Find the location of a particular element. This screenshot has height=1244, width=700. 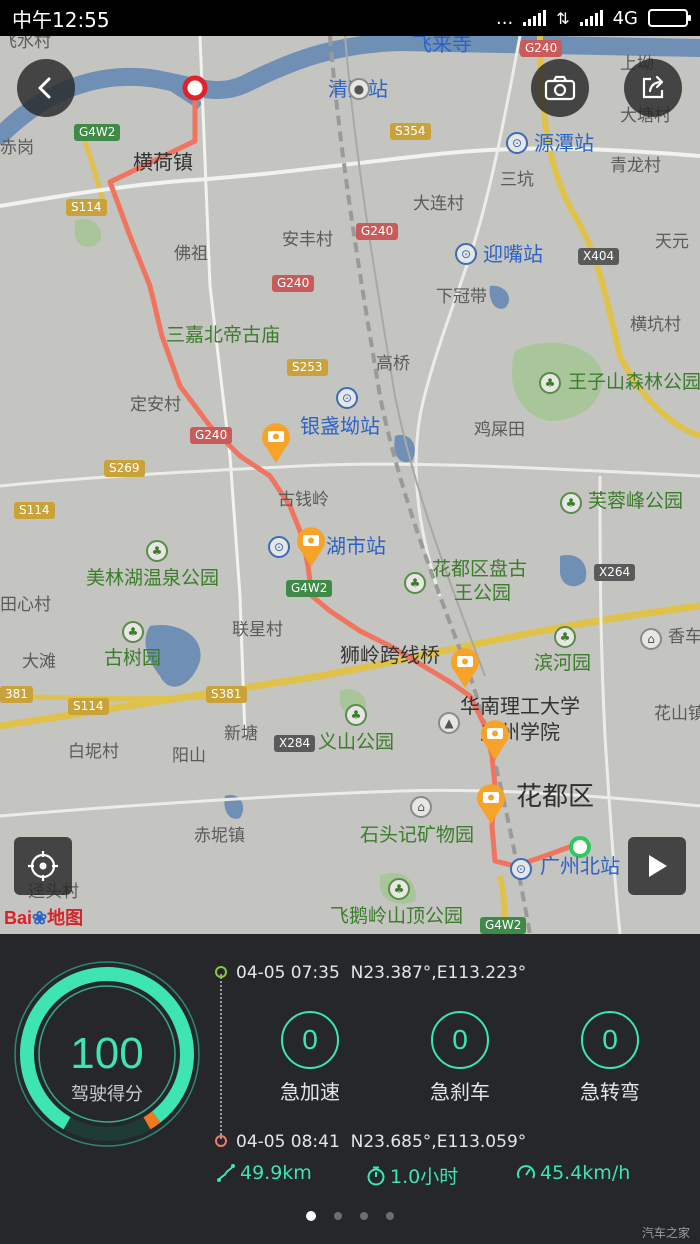

share-icon is located at coordinates (653, 87).